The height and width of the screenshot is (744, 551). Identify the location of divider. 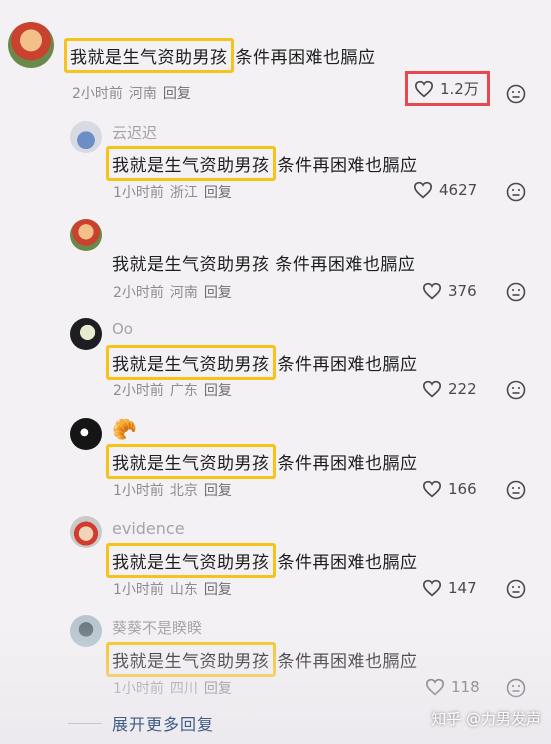
(85, 723).